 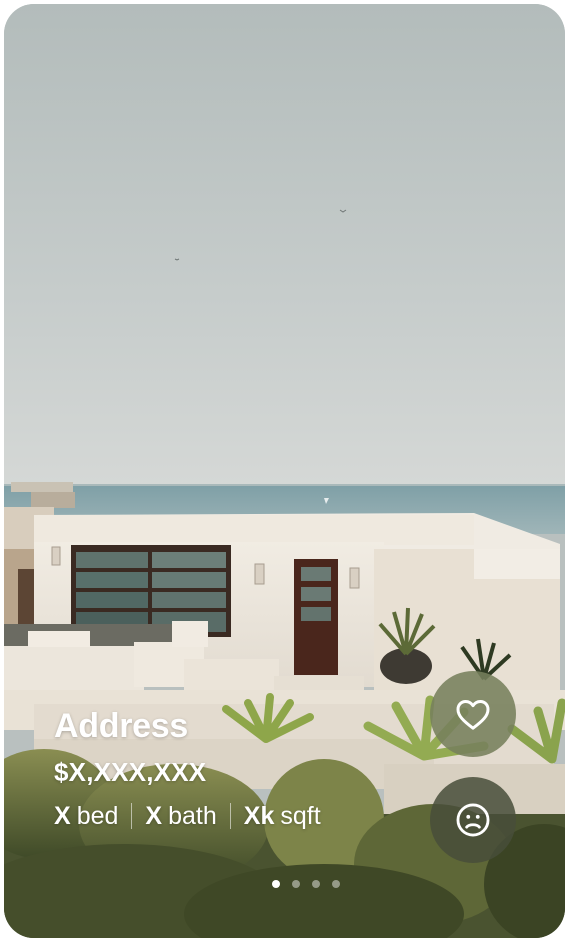 I want to click on dislike-button, so click(x=473, y=820).